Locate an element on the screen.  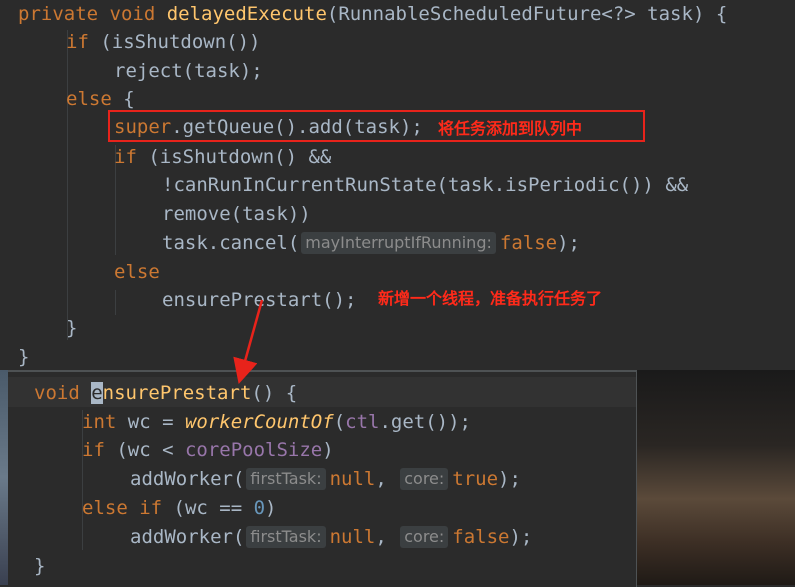
background-image-left is located at coordinates (4, 477).